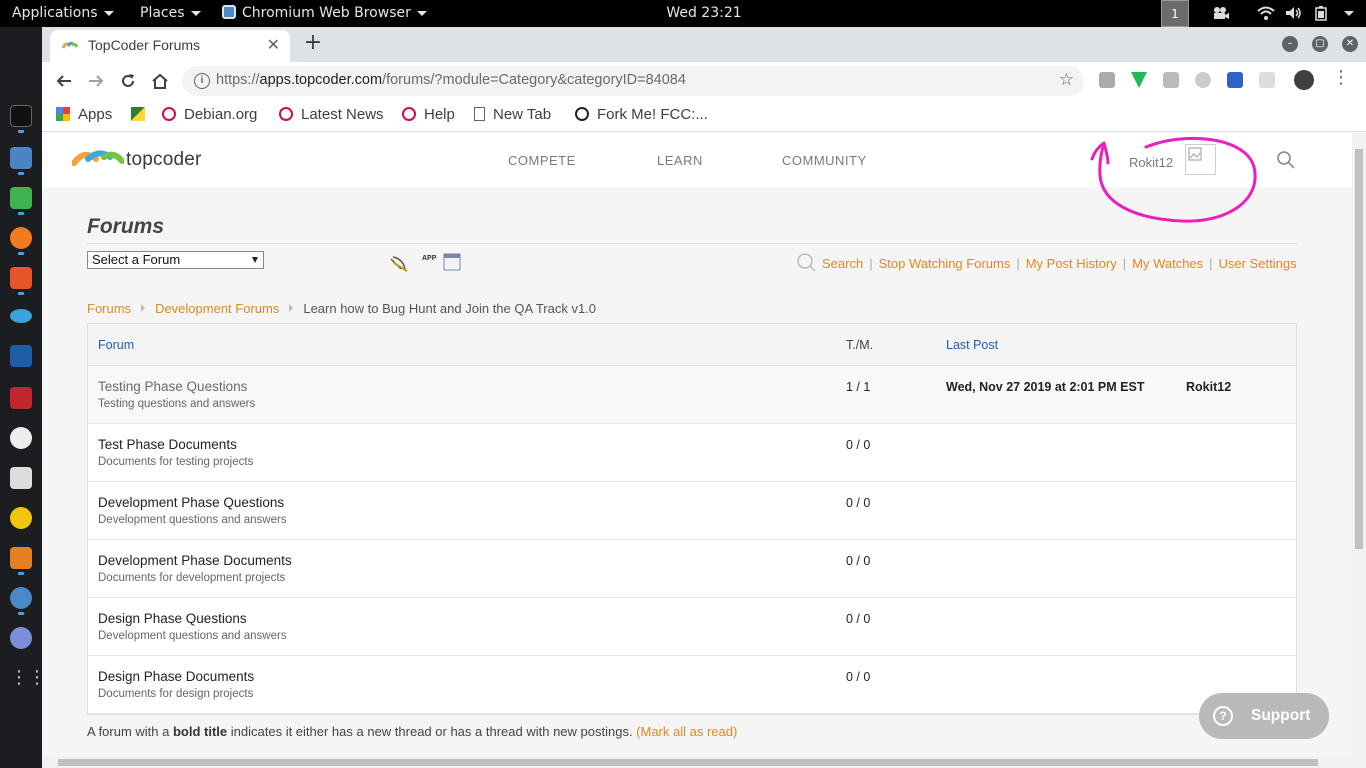 Image resolution: width=1366 pixels, height=768 pixels. I want to click on show-apps-grid-icon: ⋮⋮⋮, so click(37, 678).